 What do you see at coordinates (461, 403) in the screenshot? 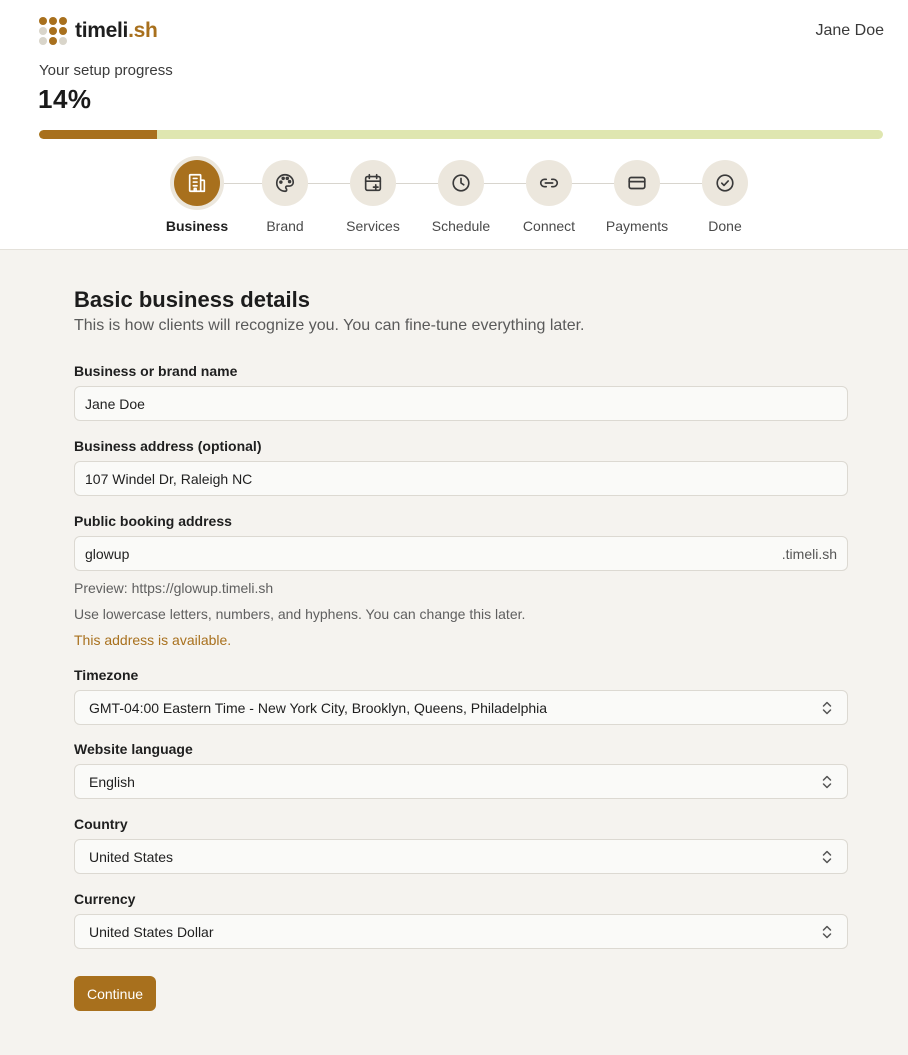
I see `business-name-field: Jane Doe` at bounding box center [461, 403].